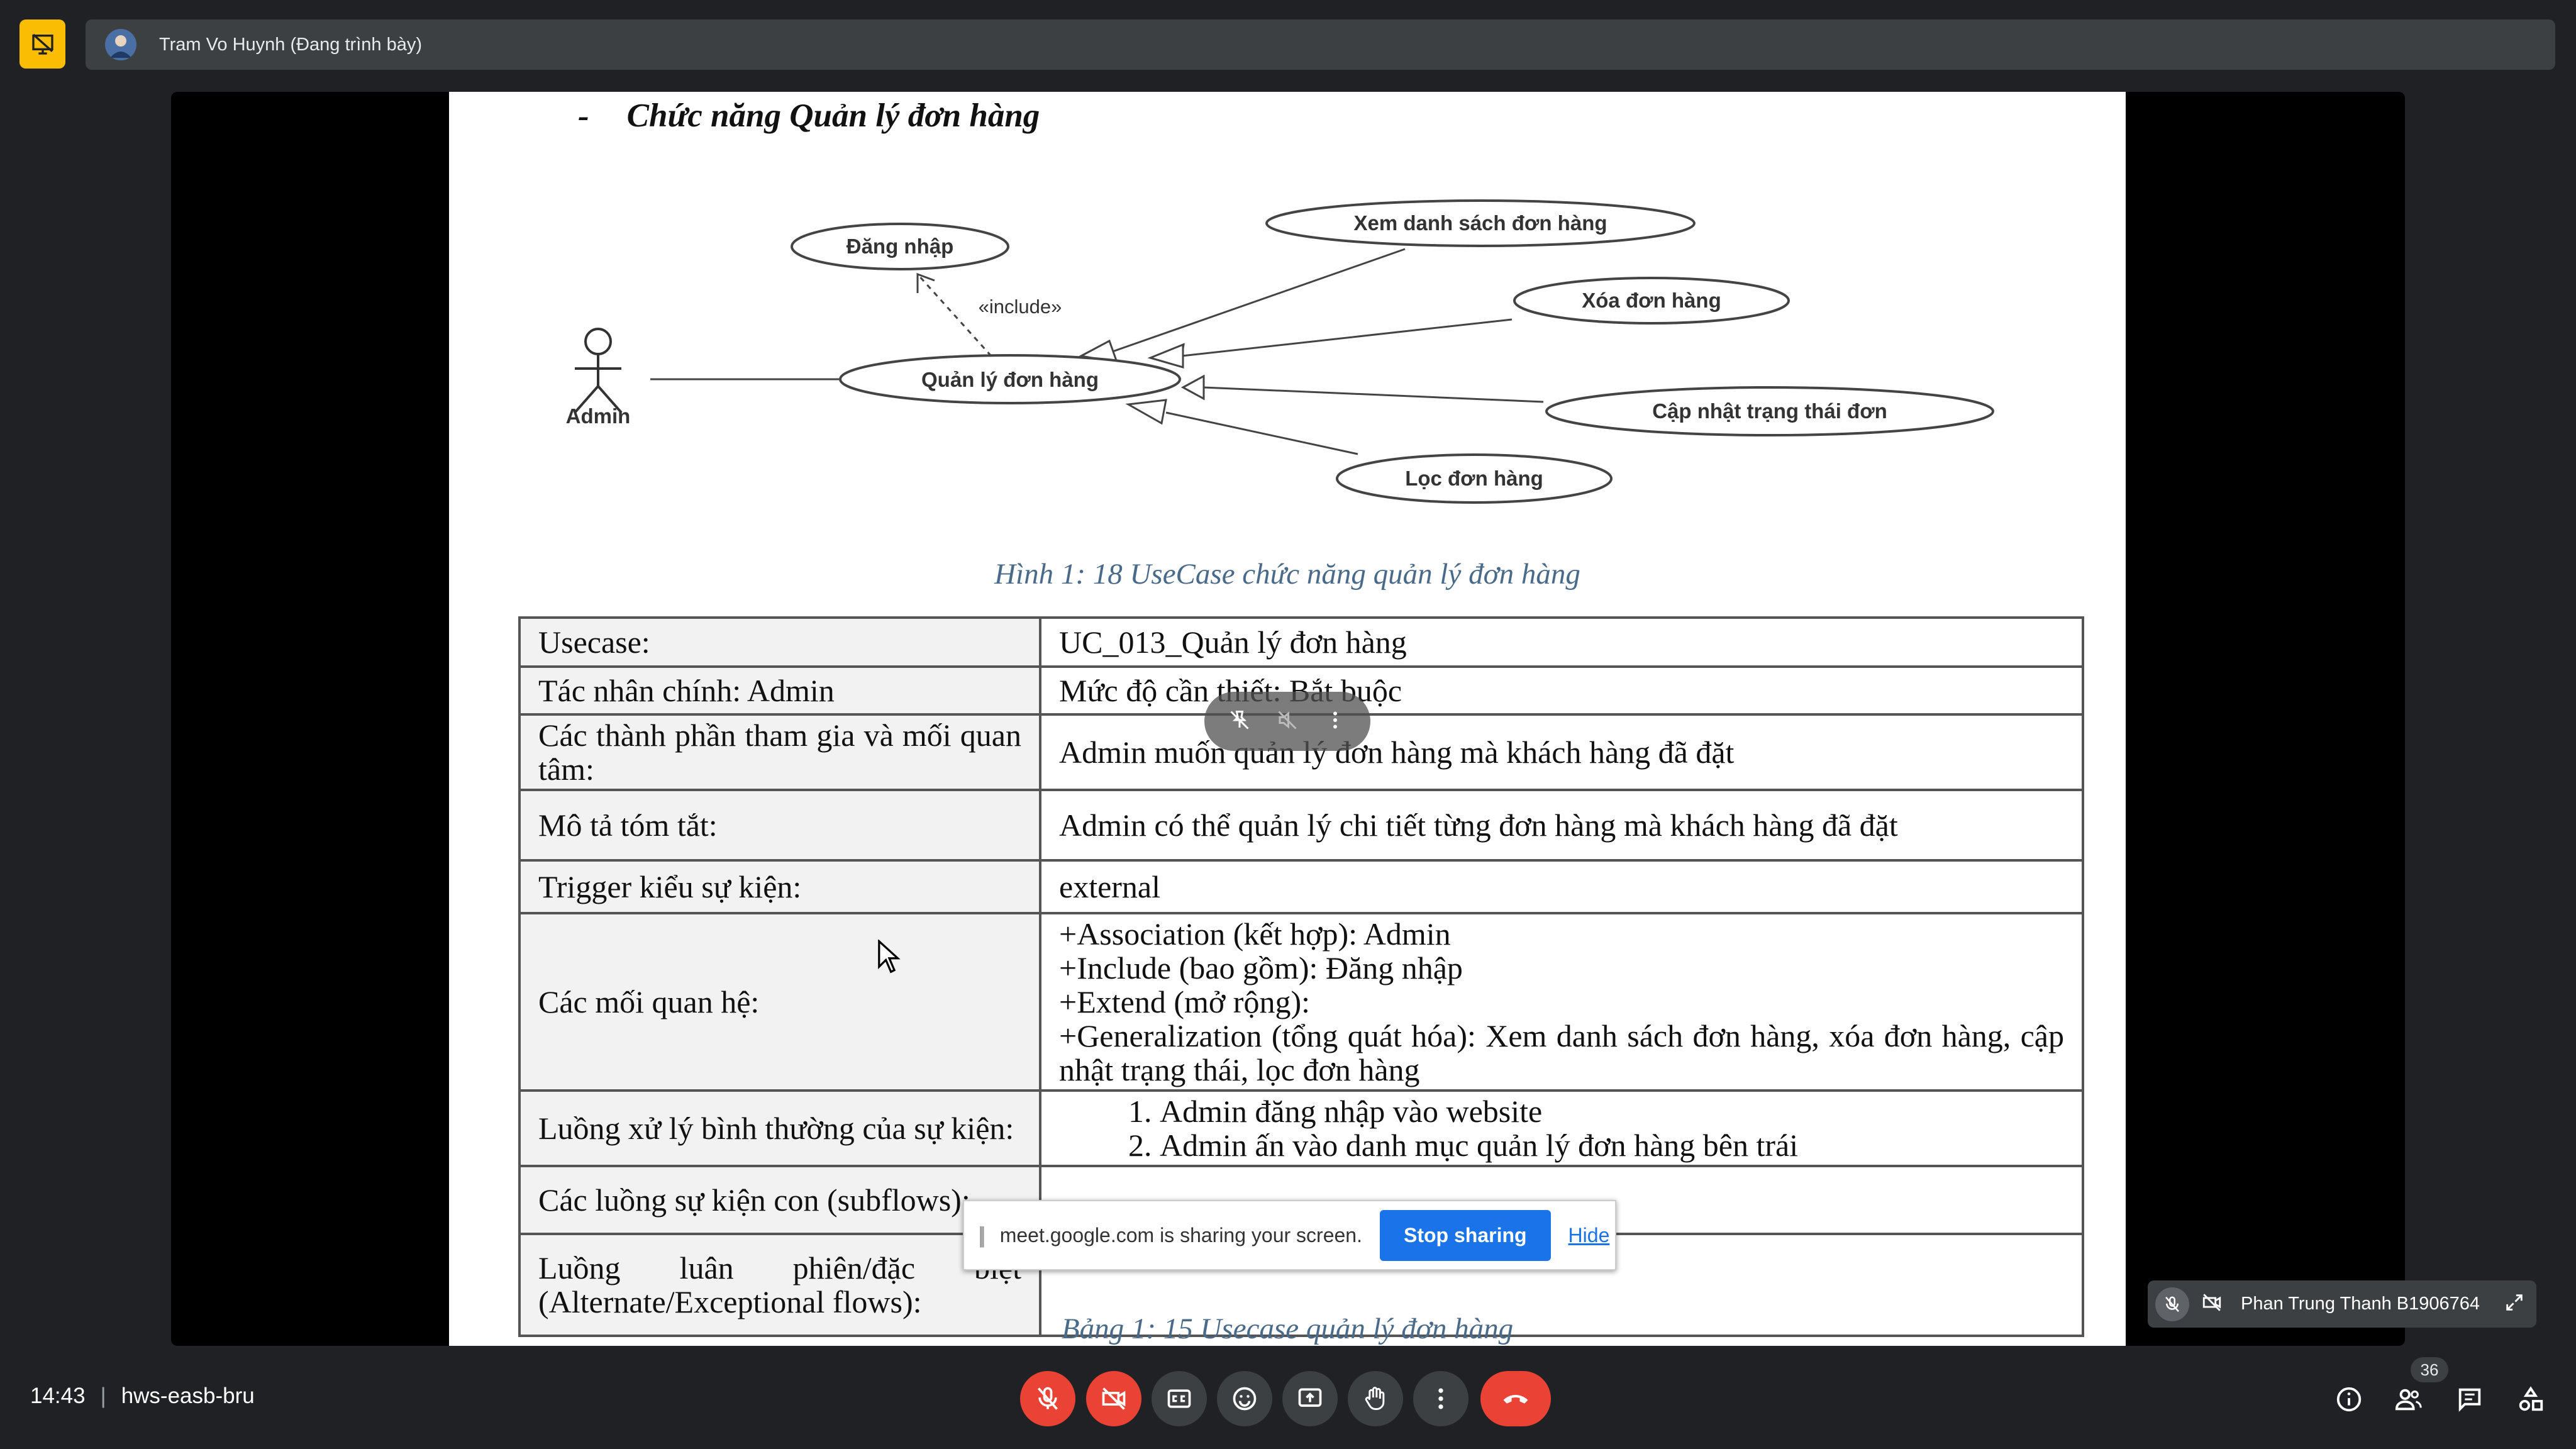  I want to click on volume-off-icon, so click(1287, 720).